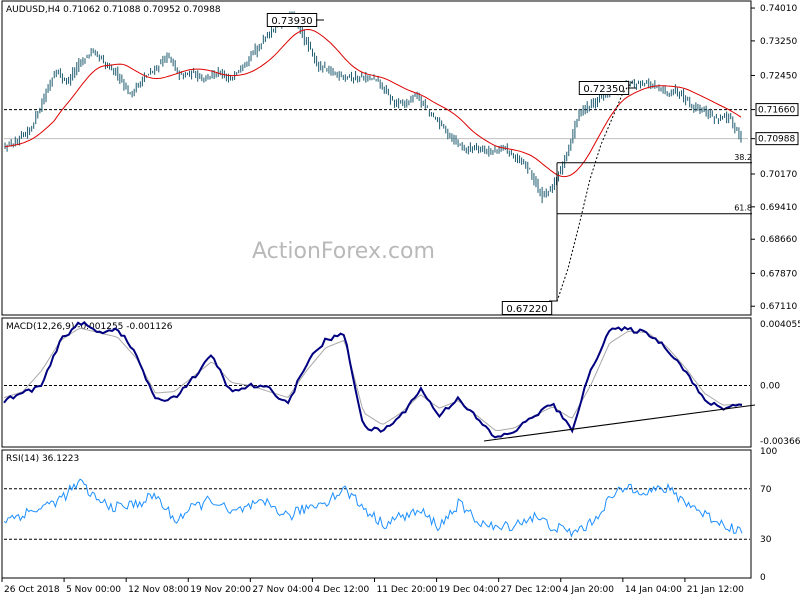  I want to click on swing-trendline, so click(595, 190).